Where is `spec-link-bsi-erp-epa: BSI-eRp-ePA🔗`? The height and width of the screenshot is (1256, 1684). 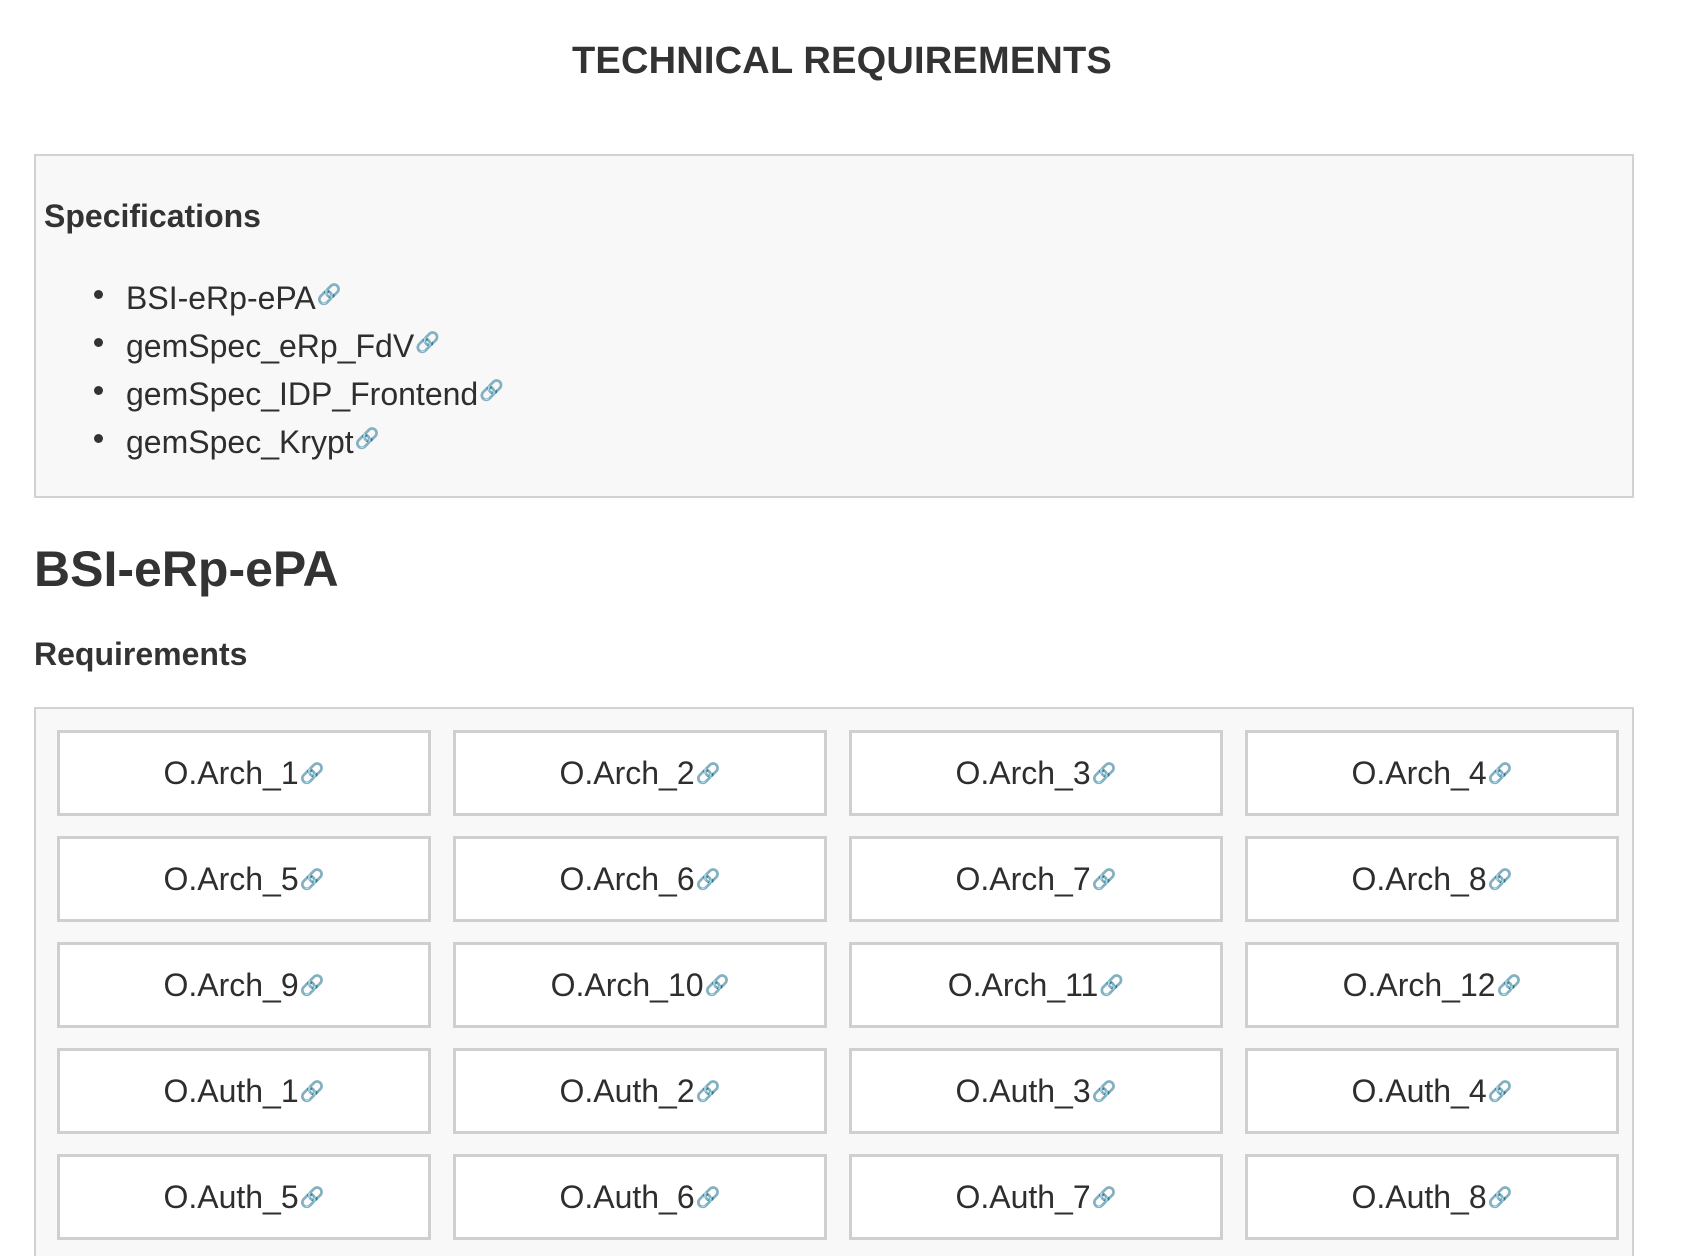 spec-link-bsi-erp-epa: BSI-eRp-ePA🔗 is located at coordinates (234, 298).